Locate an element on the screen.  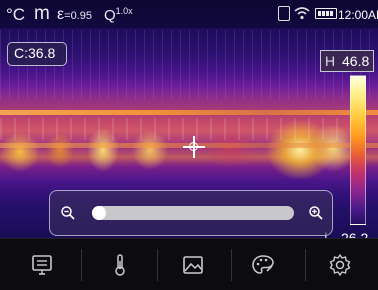
max-temperature: H 46.8 is located at coordinates (347, 61).